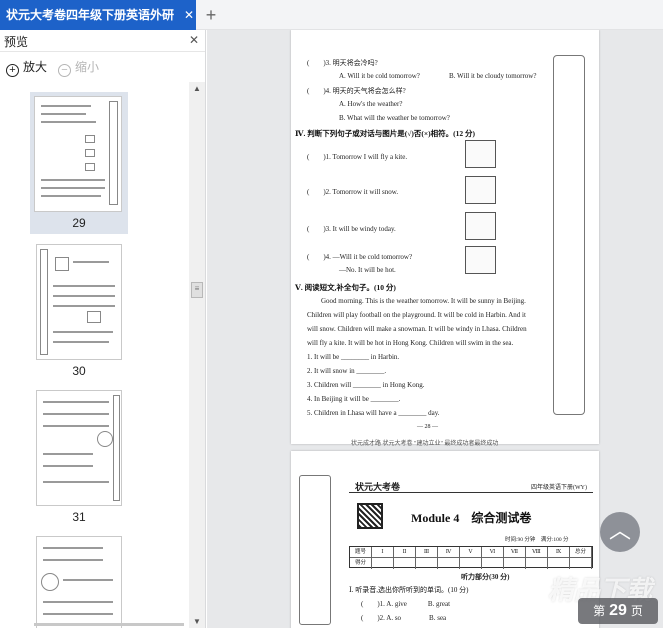 The height and width of the screenshot is (628, 663). I want to click on sidebar-scrollbar: ▲ ≡ ▼, so click(197, 355).